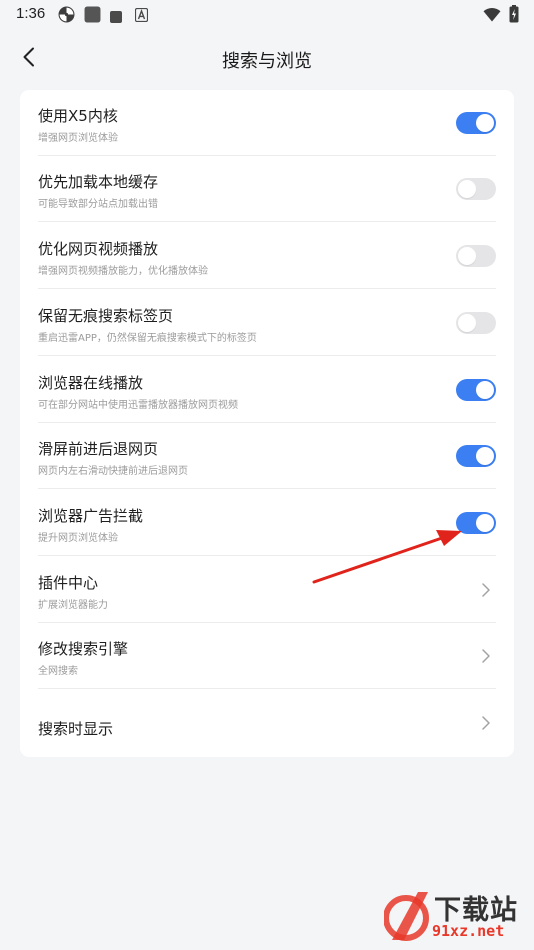  Describe the element at coordinates (78, 116) in the screenshot. I see `setting-title: 使用X5内核` at that location.